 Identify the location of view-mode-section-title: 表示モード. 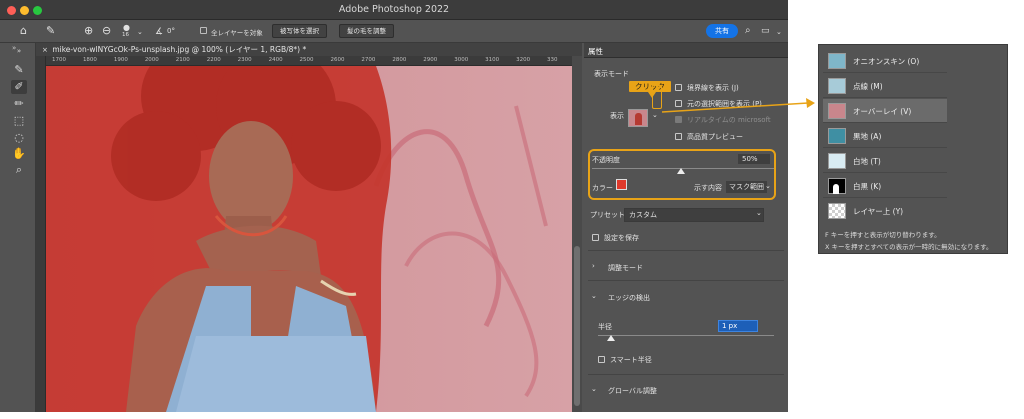
(611, 74).